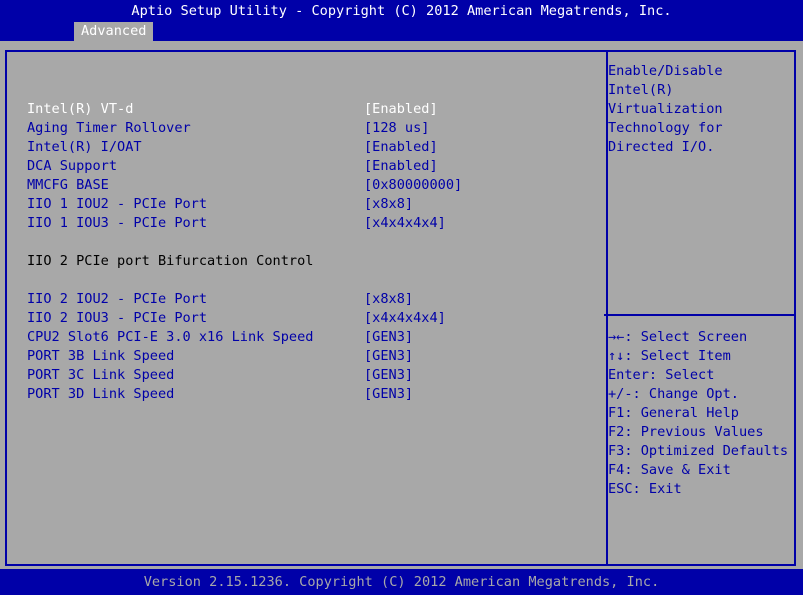 The height and width of the screenshot is (595, 803). Describe the element at coordinates (307, 128) in the screenshot. I see `setting-aging-timer-rollover: Aging Timer Rollover [128 us]` at that location.